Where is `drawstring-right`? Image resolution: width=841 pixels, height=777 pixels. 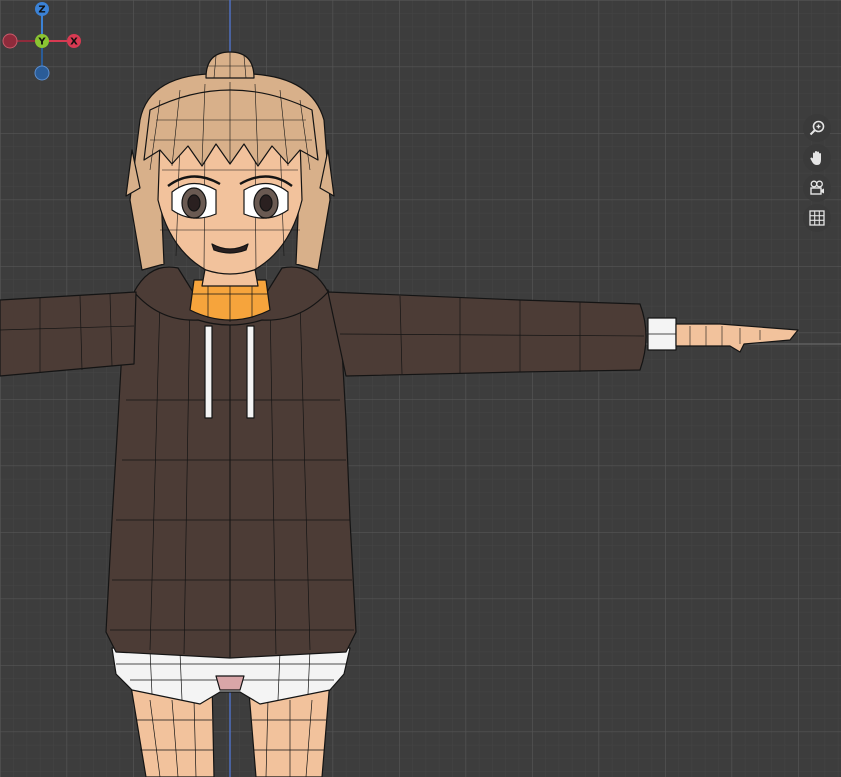 drawstring-right is located at coordinates (250, 372).